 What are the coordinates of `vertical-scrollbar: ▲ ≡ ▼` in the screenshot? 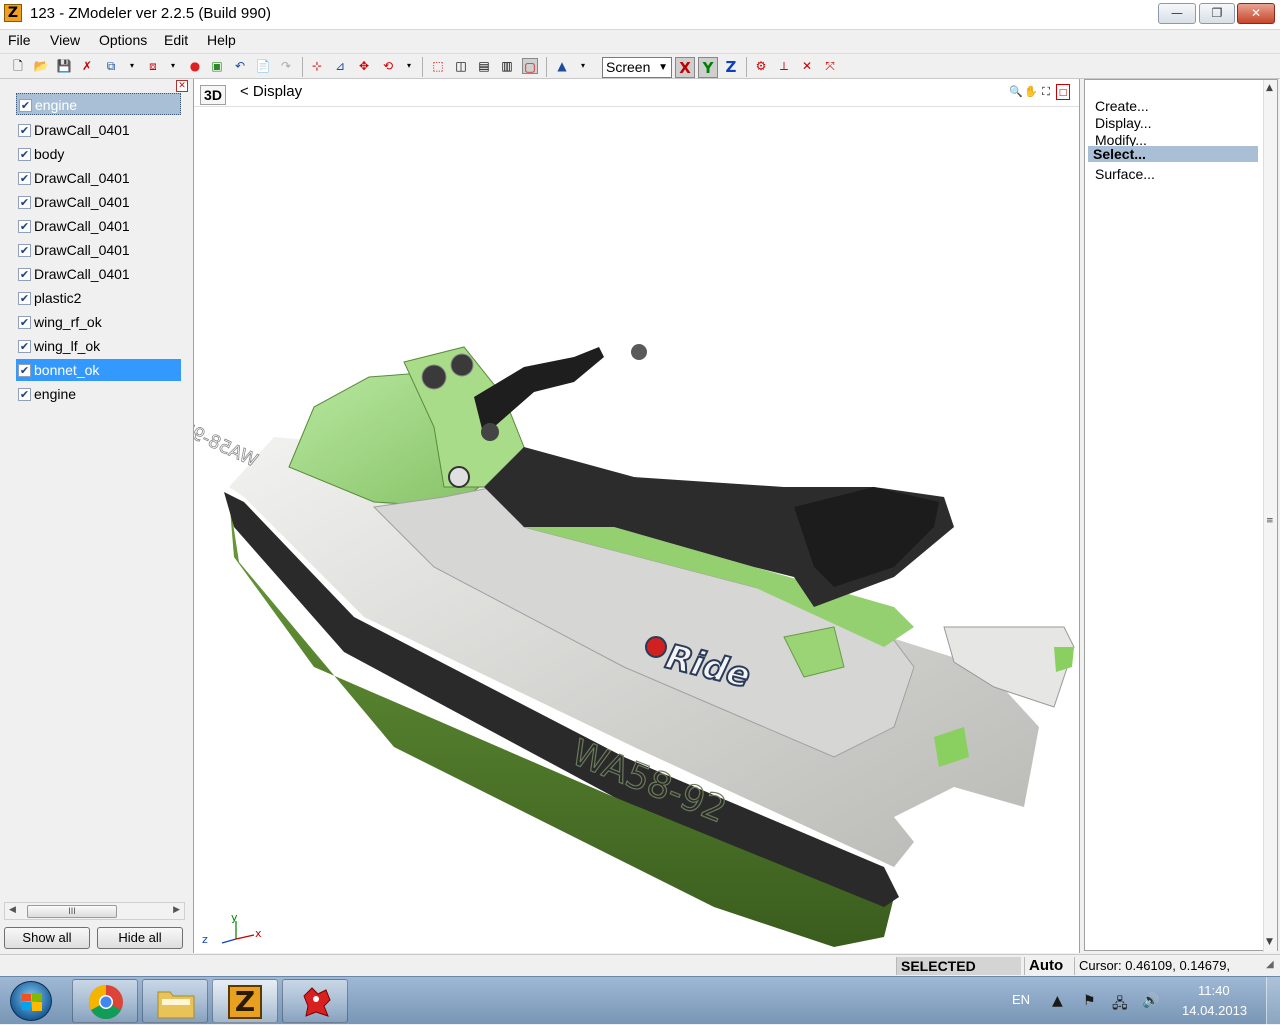 It's located at (1270, 516).